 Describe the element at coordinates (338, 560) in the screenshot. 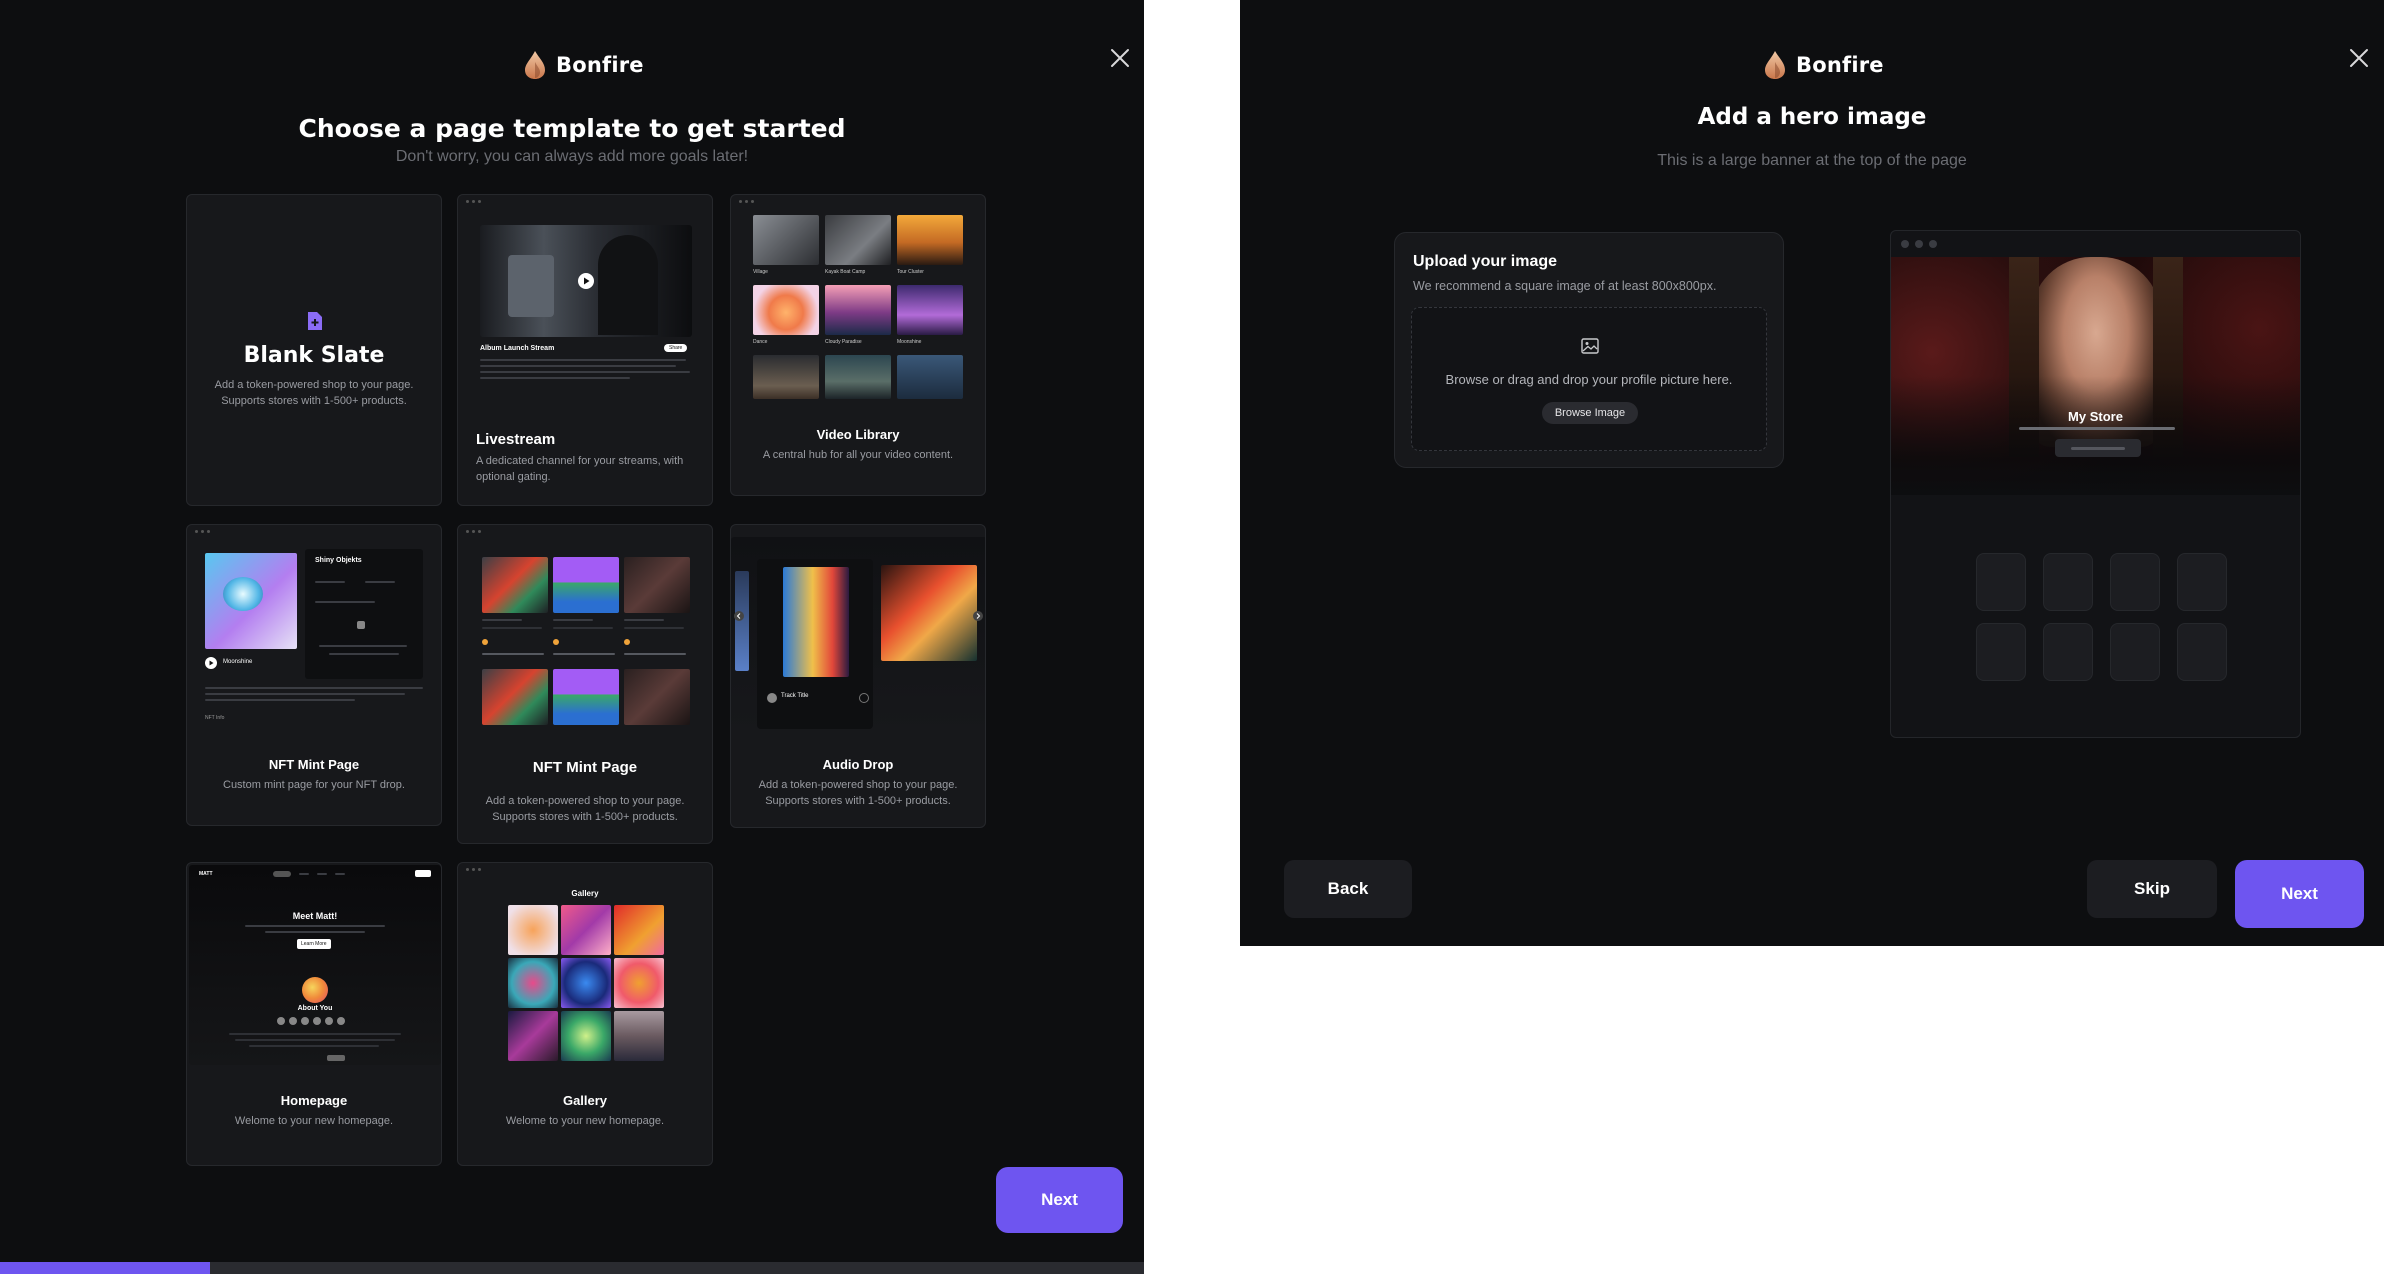

I see `nft-collection-name: Shiny Objekts` at that location.